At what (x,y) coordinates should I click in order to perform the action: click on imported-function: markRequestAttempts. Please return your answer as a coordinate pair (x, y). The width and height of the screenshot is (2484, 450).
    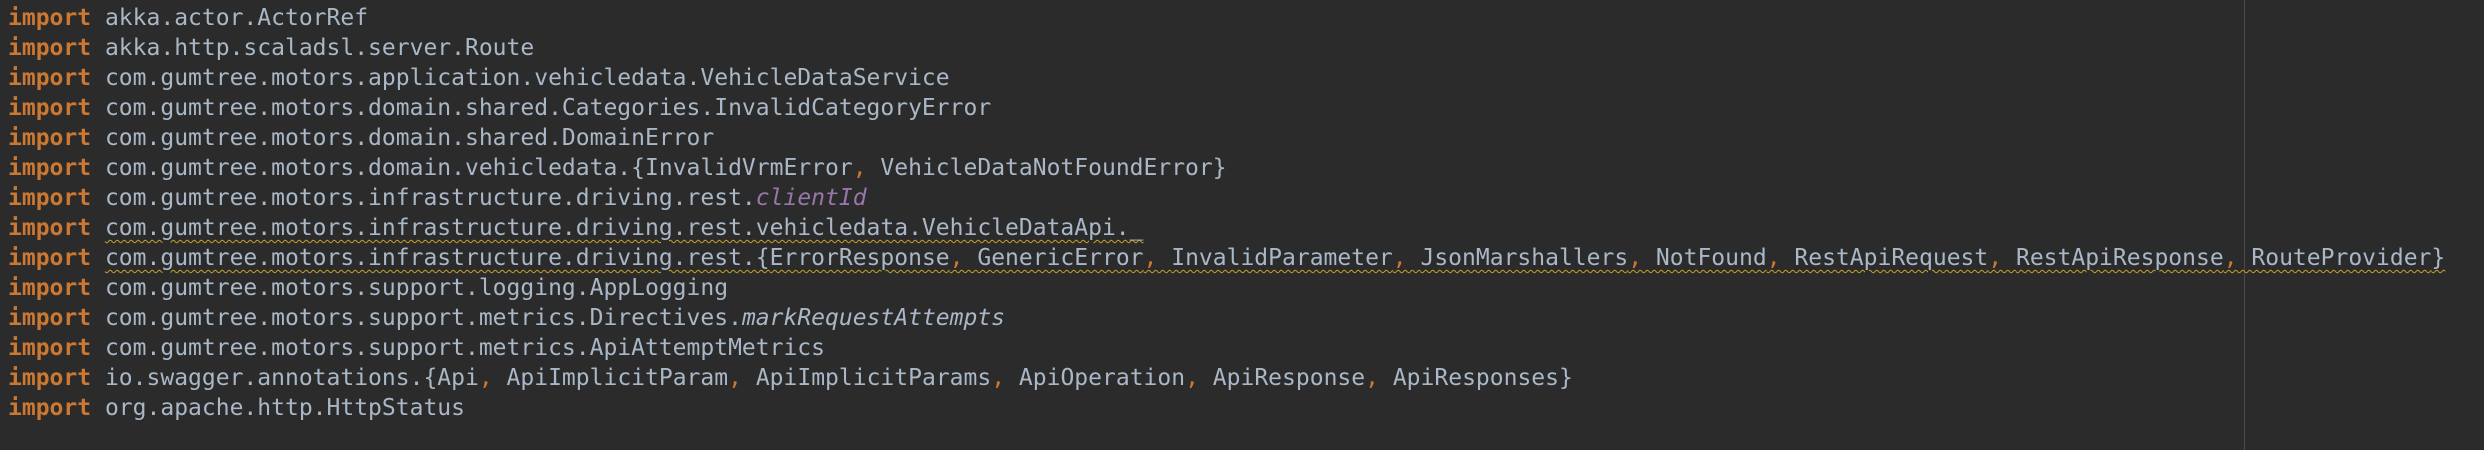
    Looking at the image, I should click on (873, 318).